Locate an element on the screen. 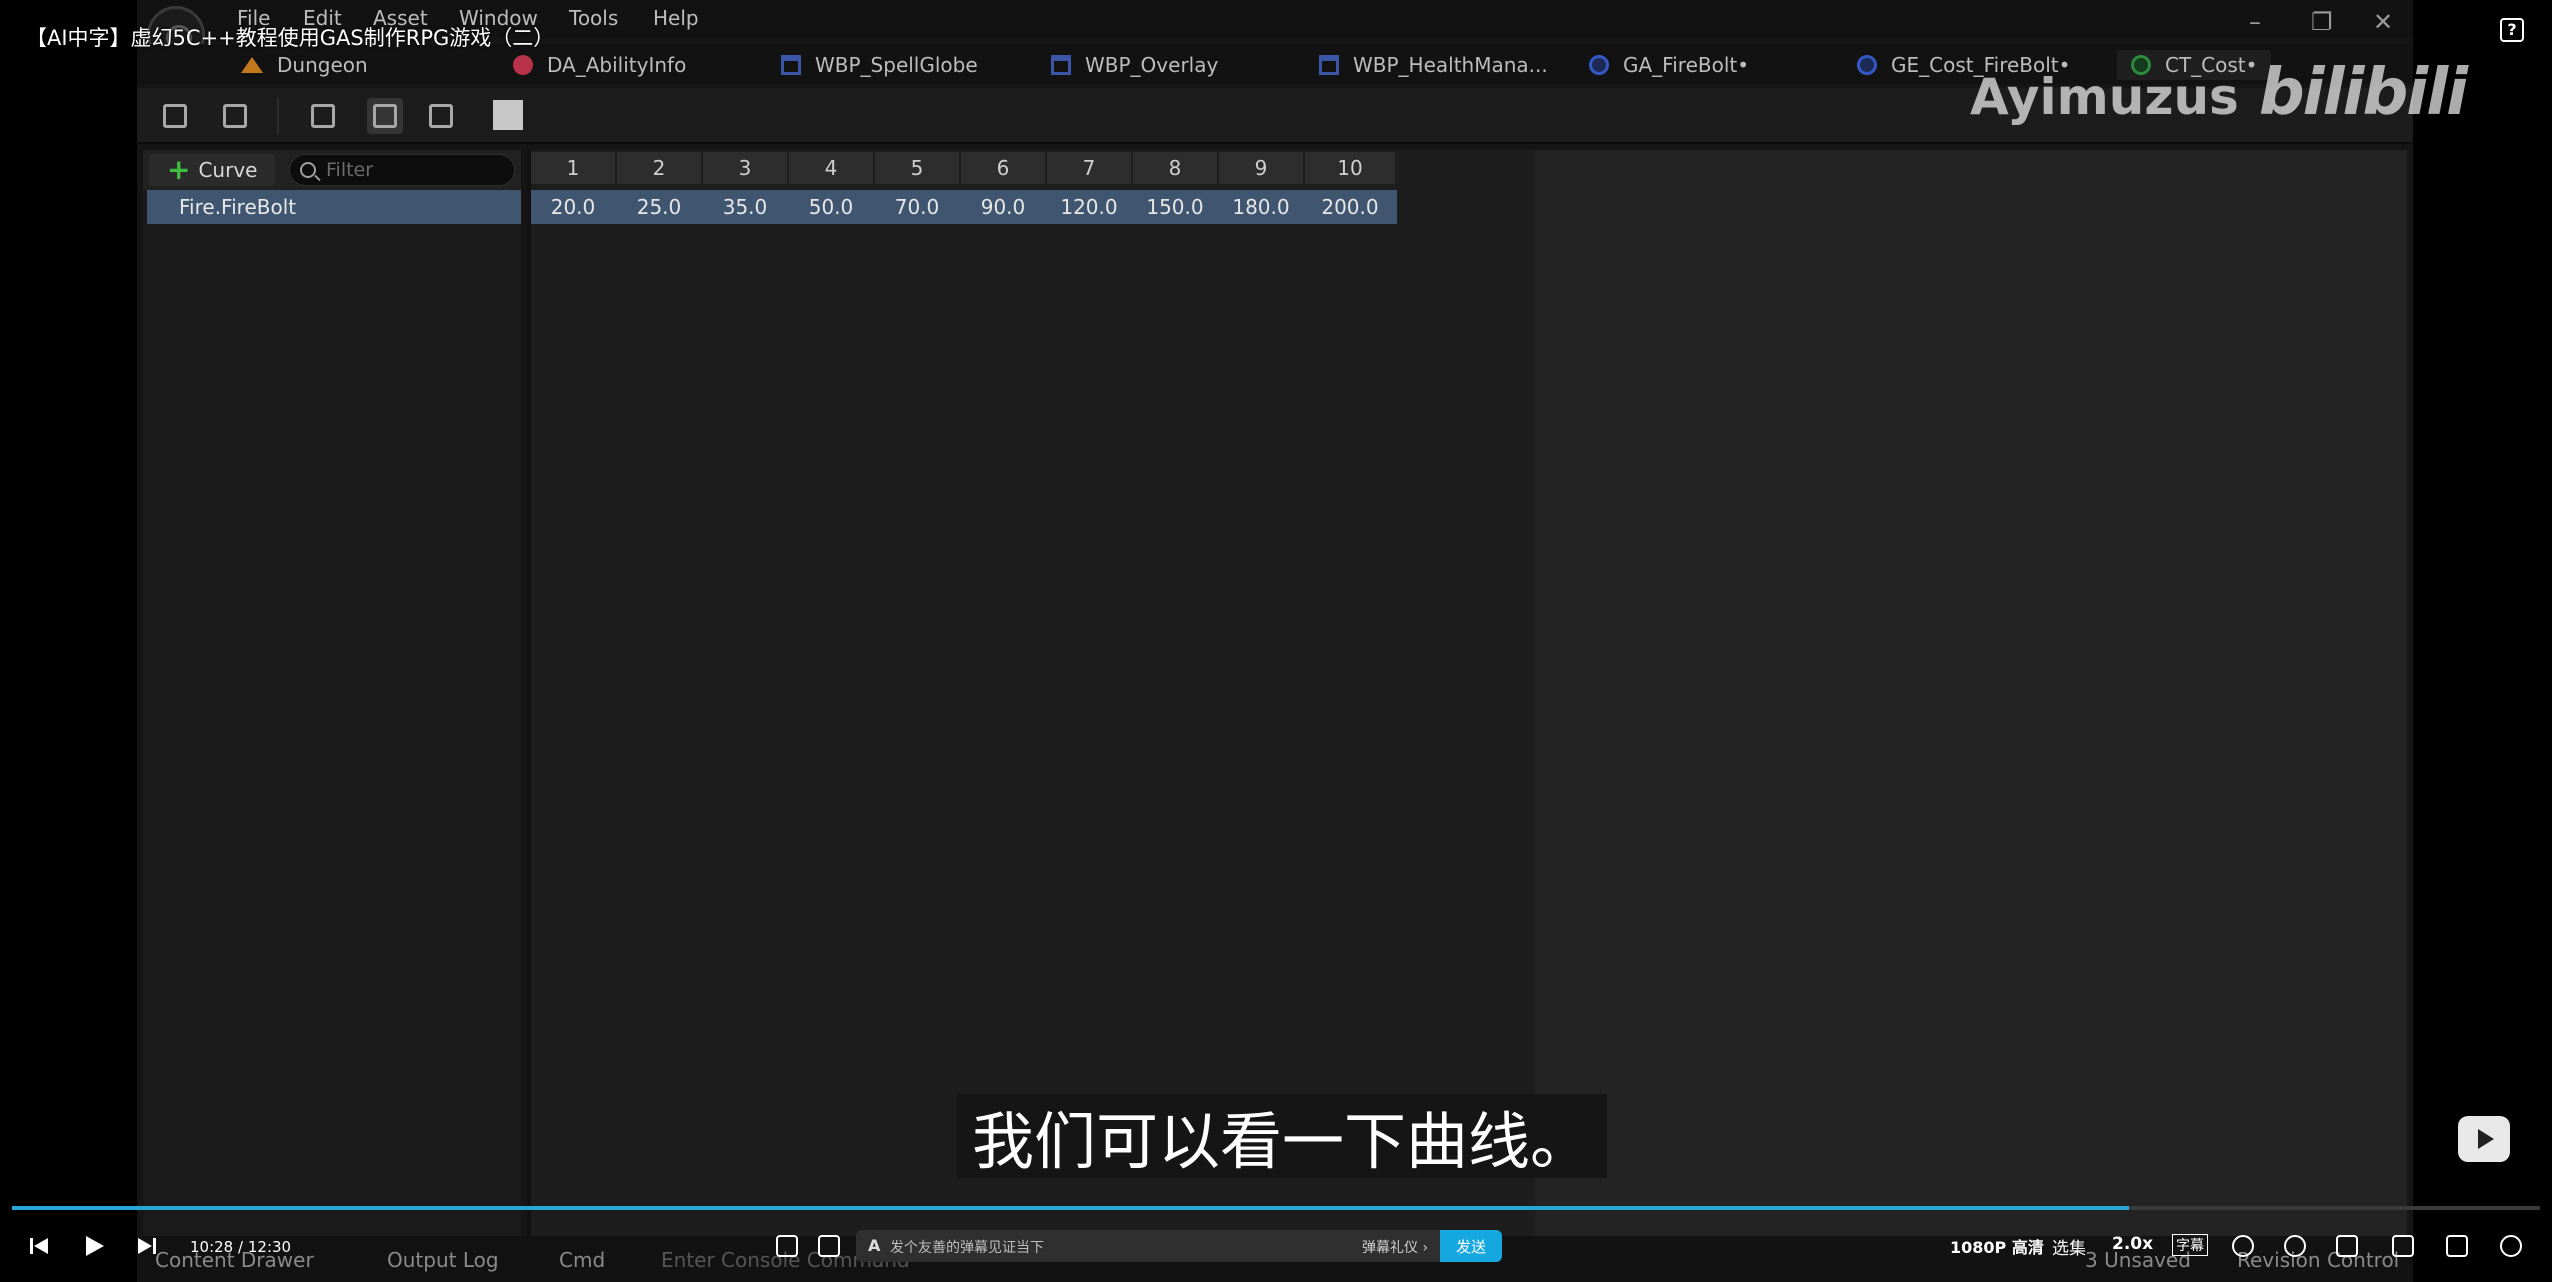  danmaku-settings-icon is located at coordinates (829, 1246).